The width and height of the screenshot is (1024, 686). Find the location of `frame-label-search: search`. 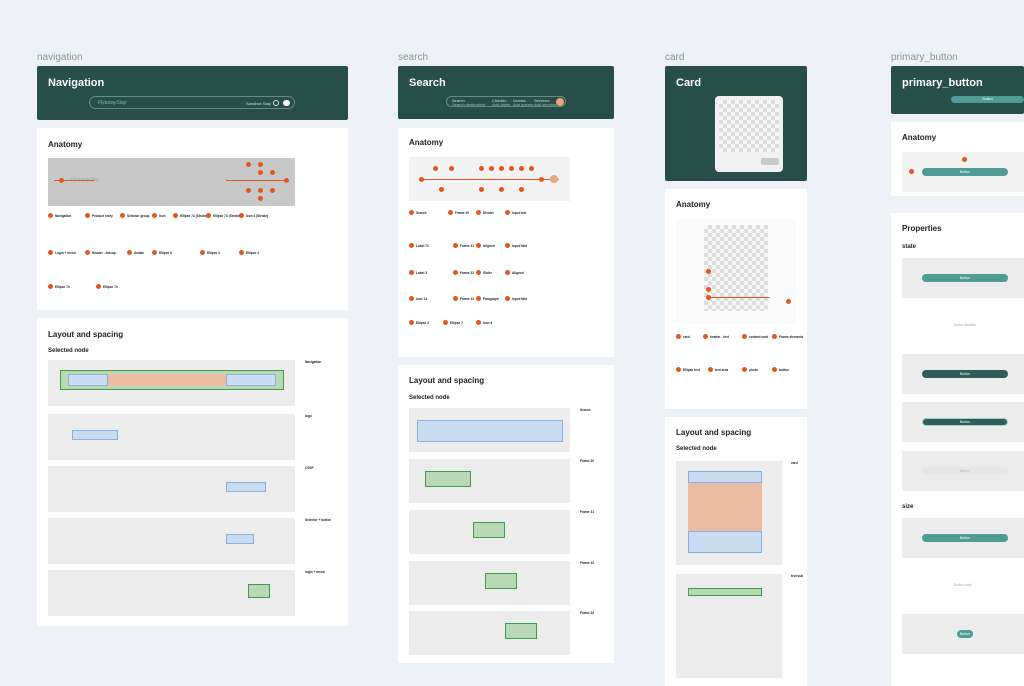

frame-label-search: search is located at coordinates (413, 57).